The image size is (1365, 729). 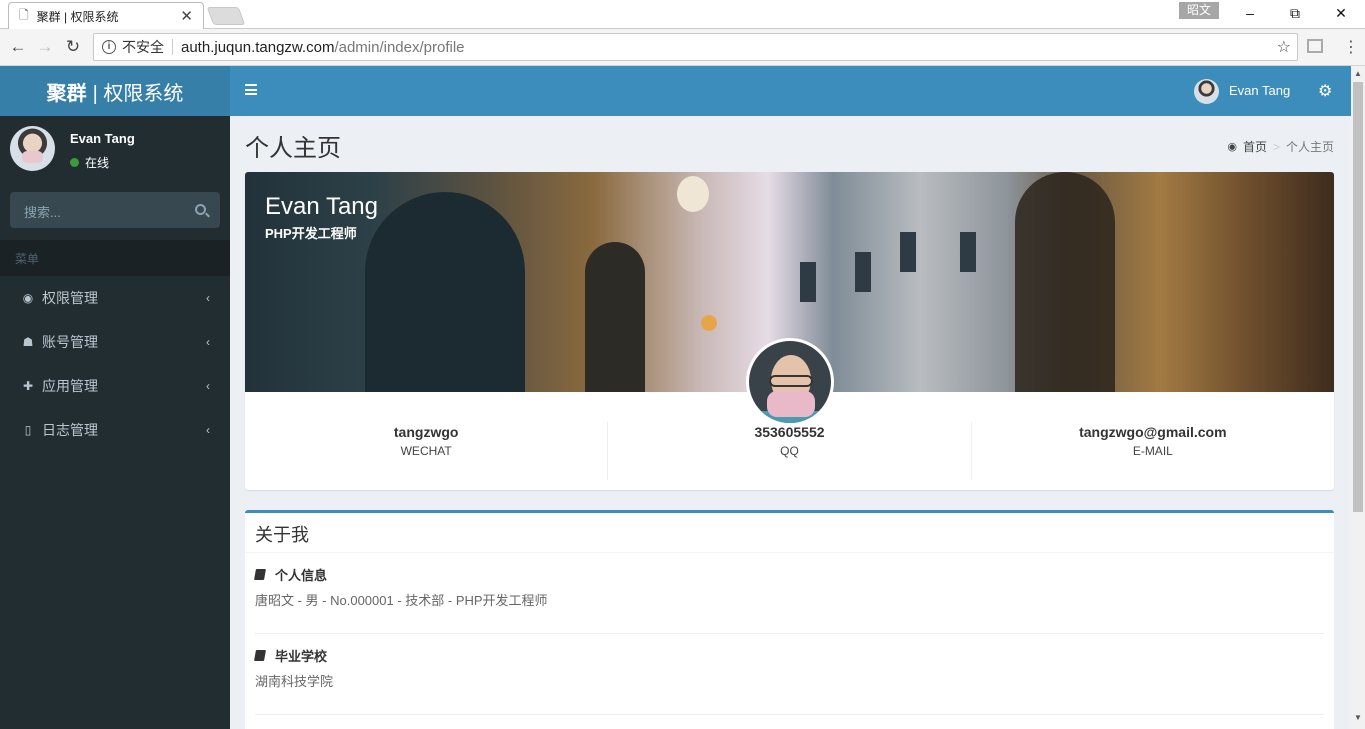 What do you see at coordinates (682, 14) in the screenshot?
I see `browser-tab-strip: 🗋 聚群 | 权限系统 ✕ 昭文 – ⧉ ✕` at bounding box center [682, 14].